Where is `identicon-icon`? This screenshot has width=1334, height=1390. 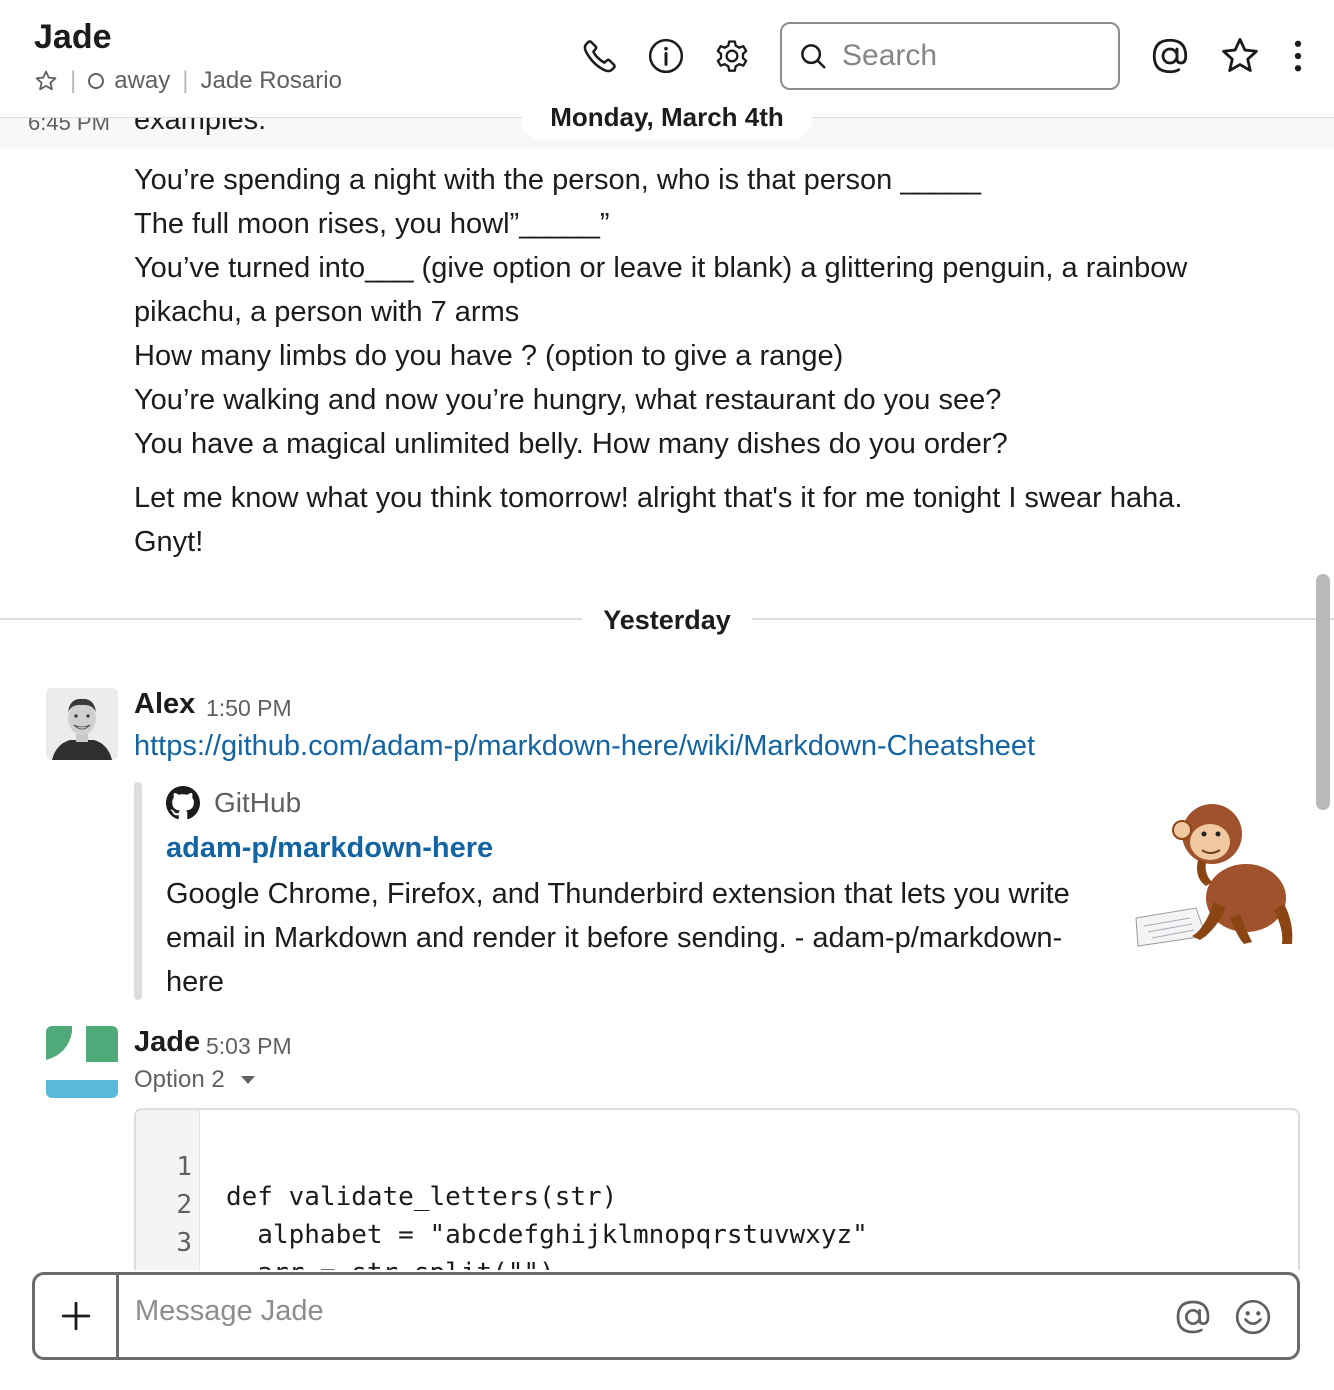
identicon-icon is located at coordinates (82, 1062).